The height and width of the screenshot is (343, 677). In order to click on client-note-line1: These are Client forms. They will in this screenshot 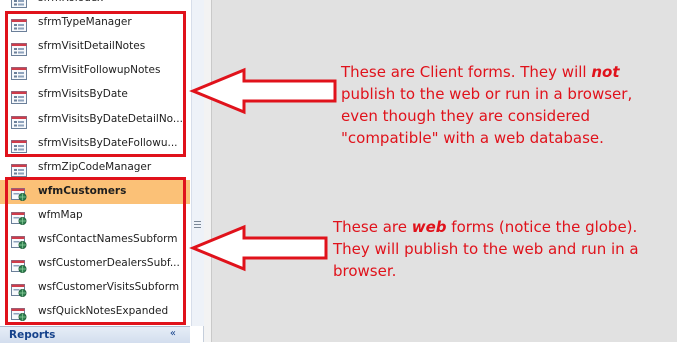, I will do `click(466, 72)`.